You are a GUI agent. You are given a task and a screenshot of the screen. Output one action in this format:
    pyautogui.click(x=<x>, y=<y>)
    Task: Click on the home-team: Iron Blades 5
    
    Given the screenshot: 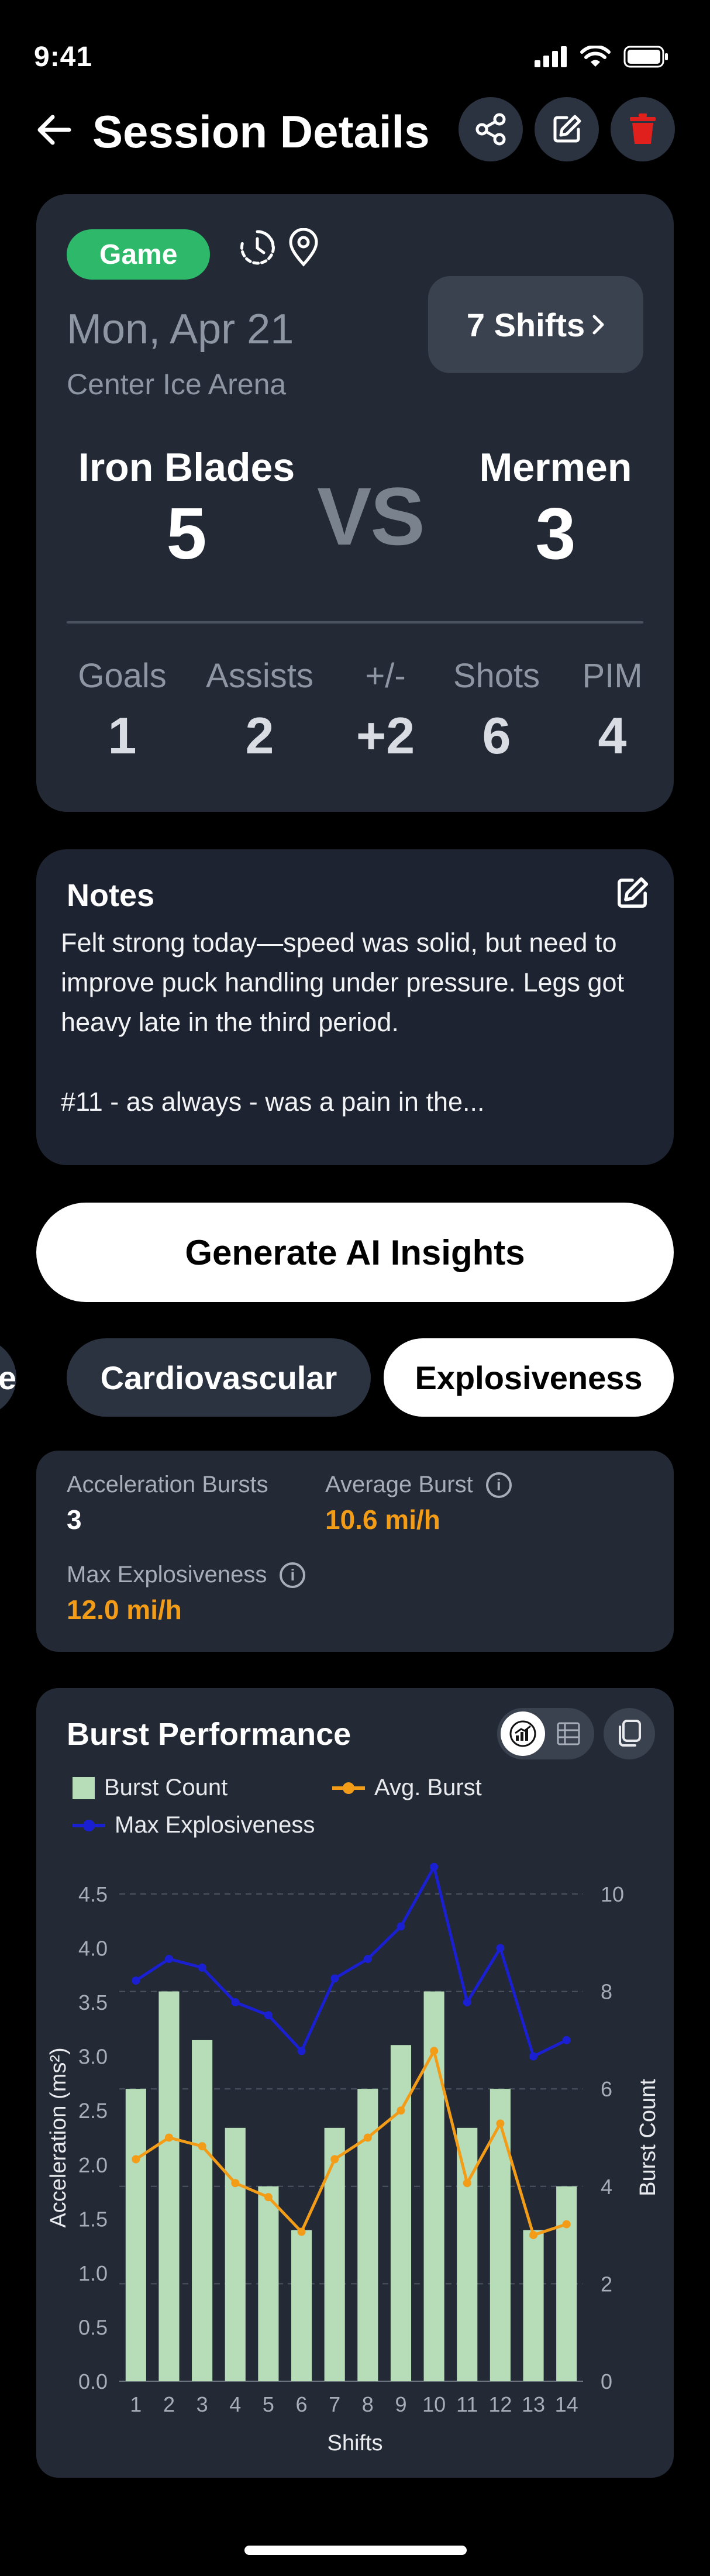 What is the action you would take?
    pyautogui.click(x=186, y=510)
    